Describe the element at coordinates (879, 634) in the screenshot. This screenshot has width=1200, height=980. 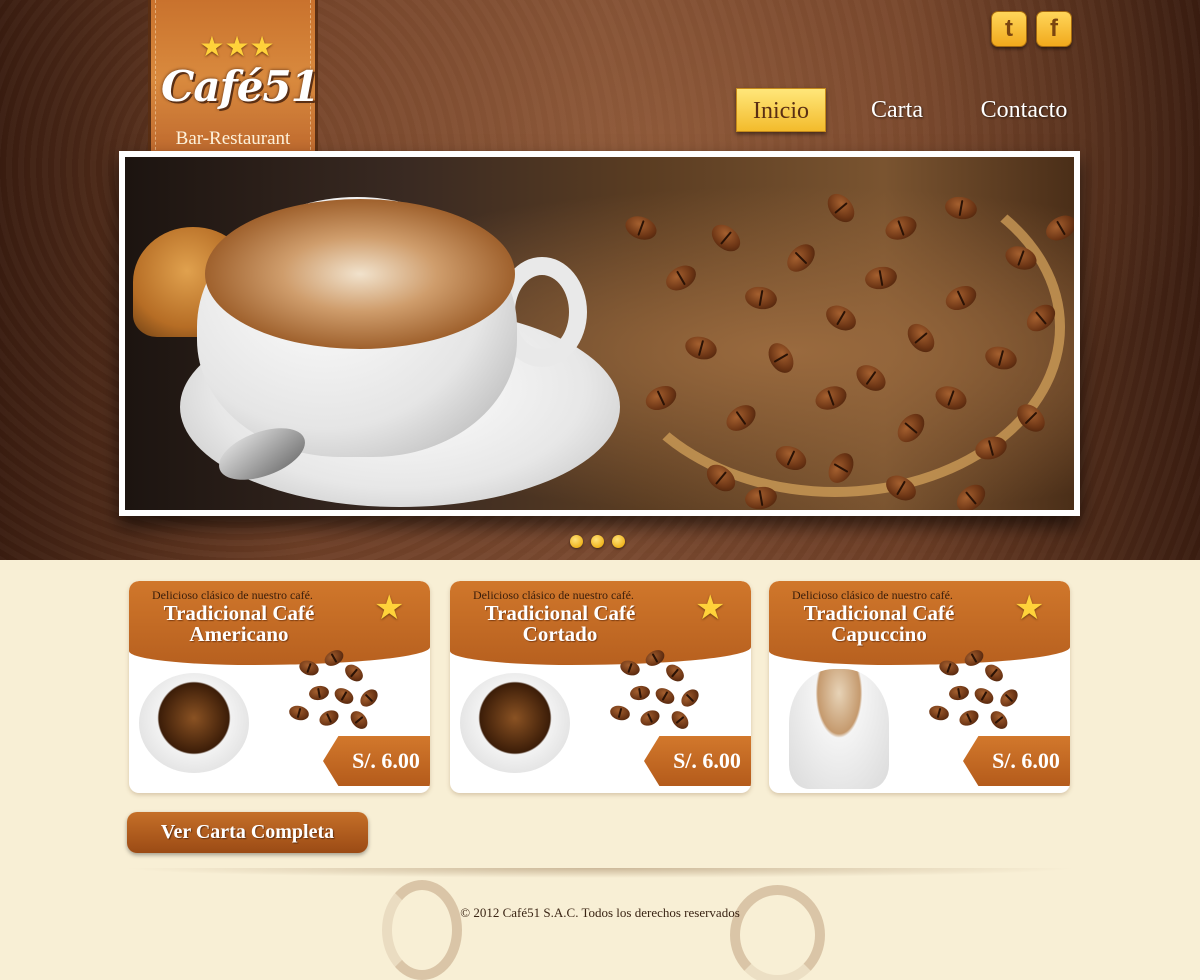
I see `card-title-line2: Capuccino` at that location.